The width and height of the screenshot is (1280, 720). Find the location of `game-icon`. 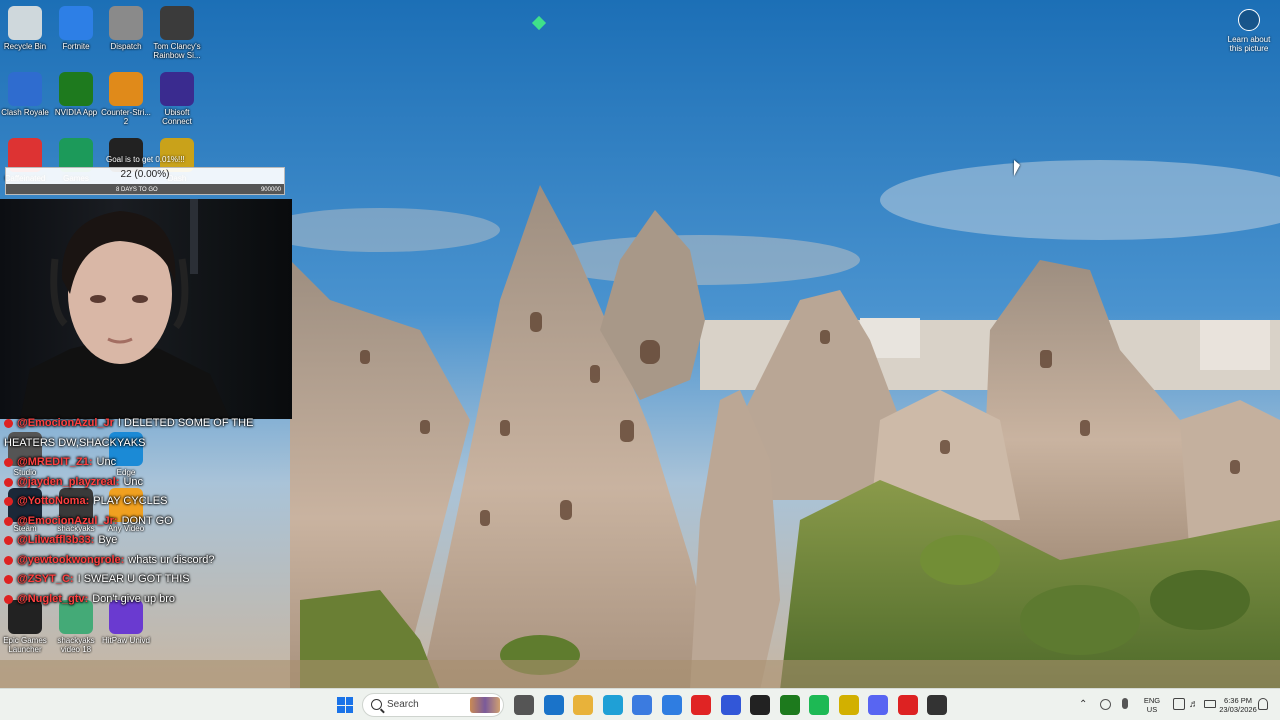

game-icon is located at coordinates (848, 705).